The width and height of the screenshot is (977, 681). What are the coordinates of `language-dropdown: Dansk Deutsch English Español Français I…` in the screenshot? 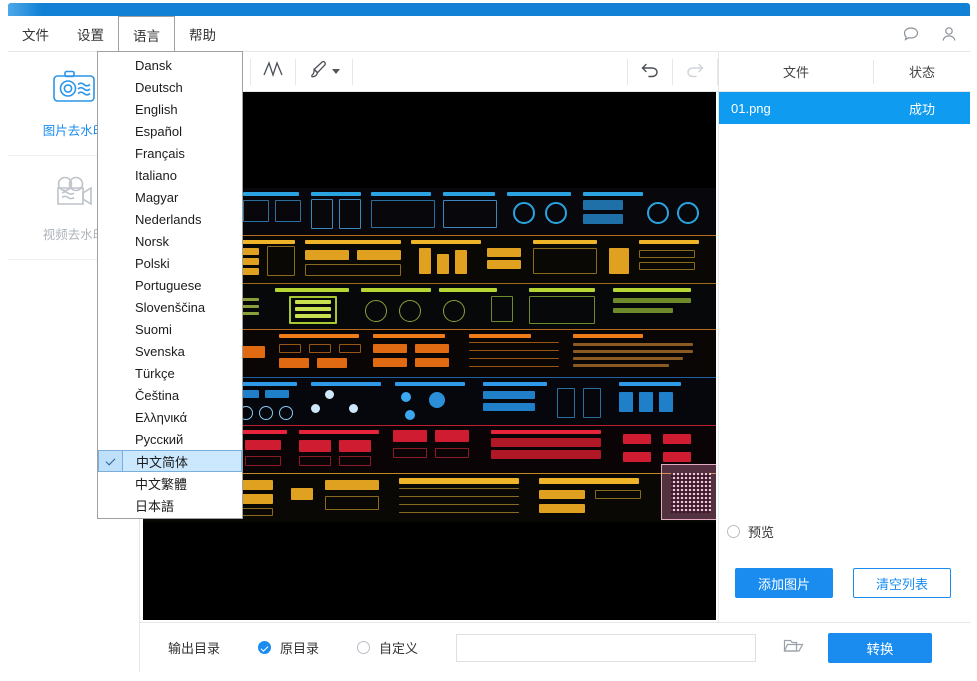 It's located at (170, 285).